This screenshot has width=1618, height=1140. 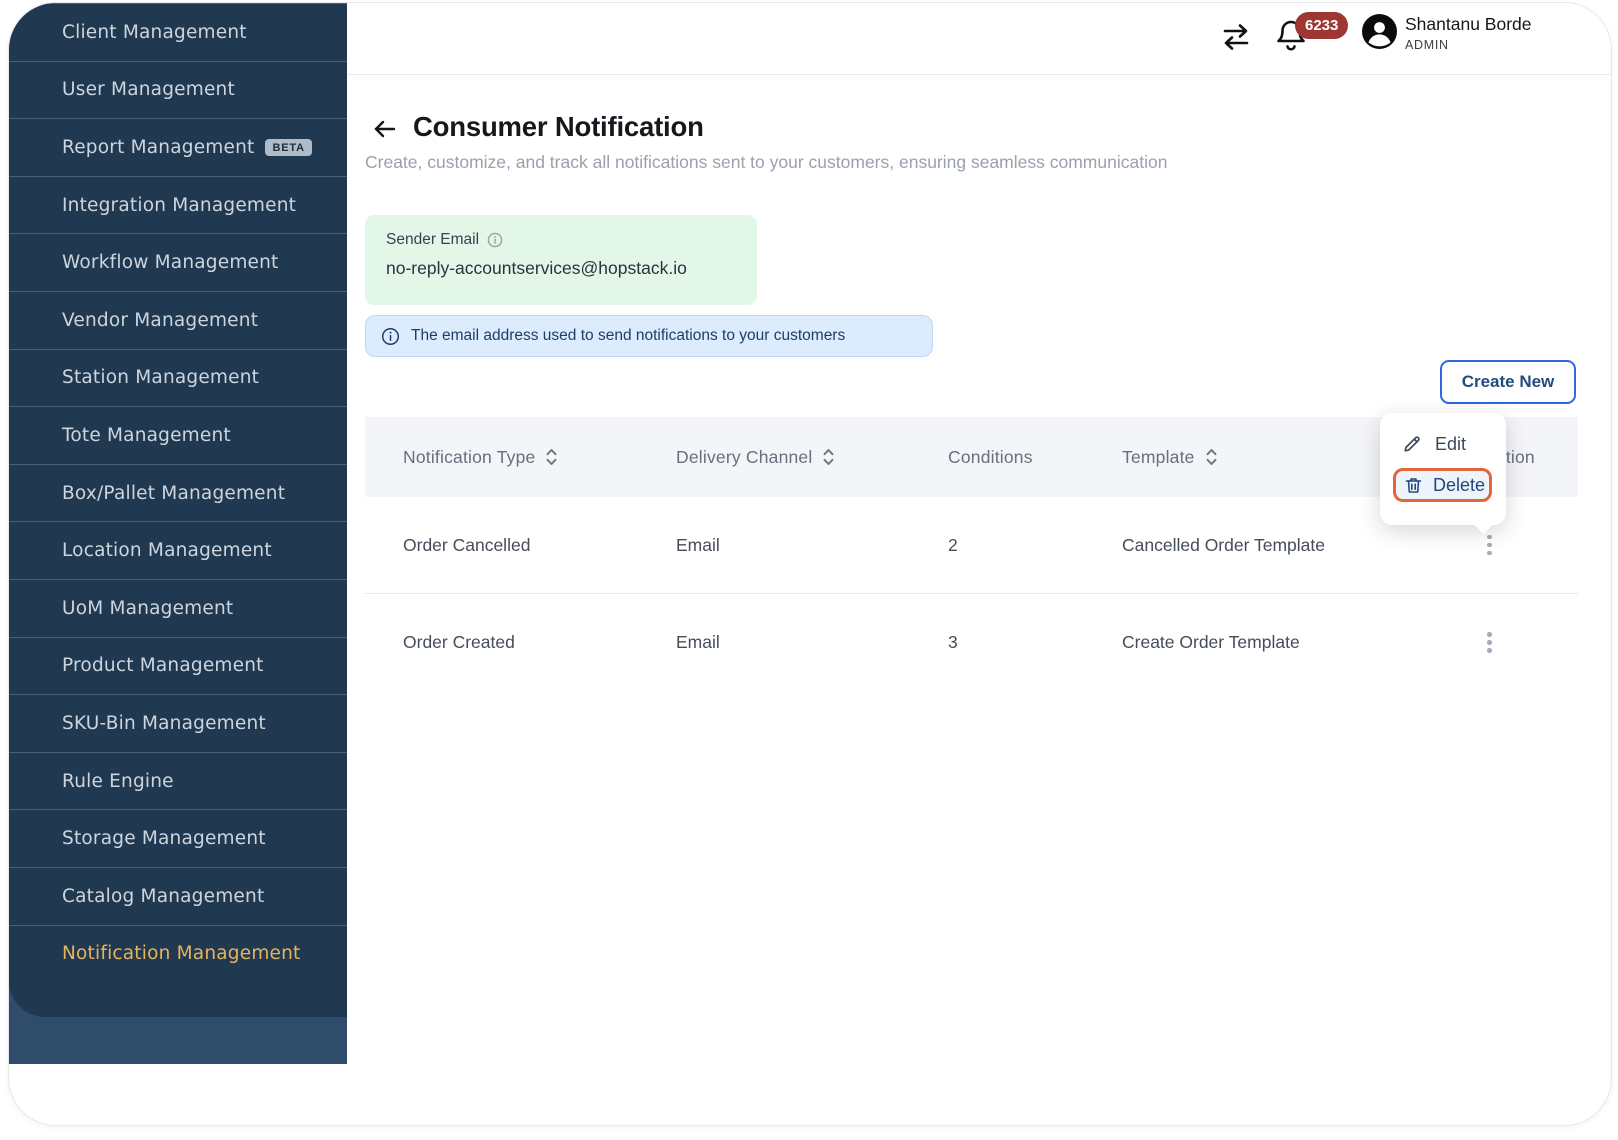 I want to click on sidebar-item-storage-management: Storage Management, so click(x=178, y=838).